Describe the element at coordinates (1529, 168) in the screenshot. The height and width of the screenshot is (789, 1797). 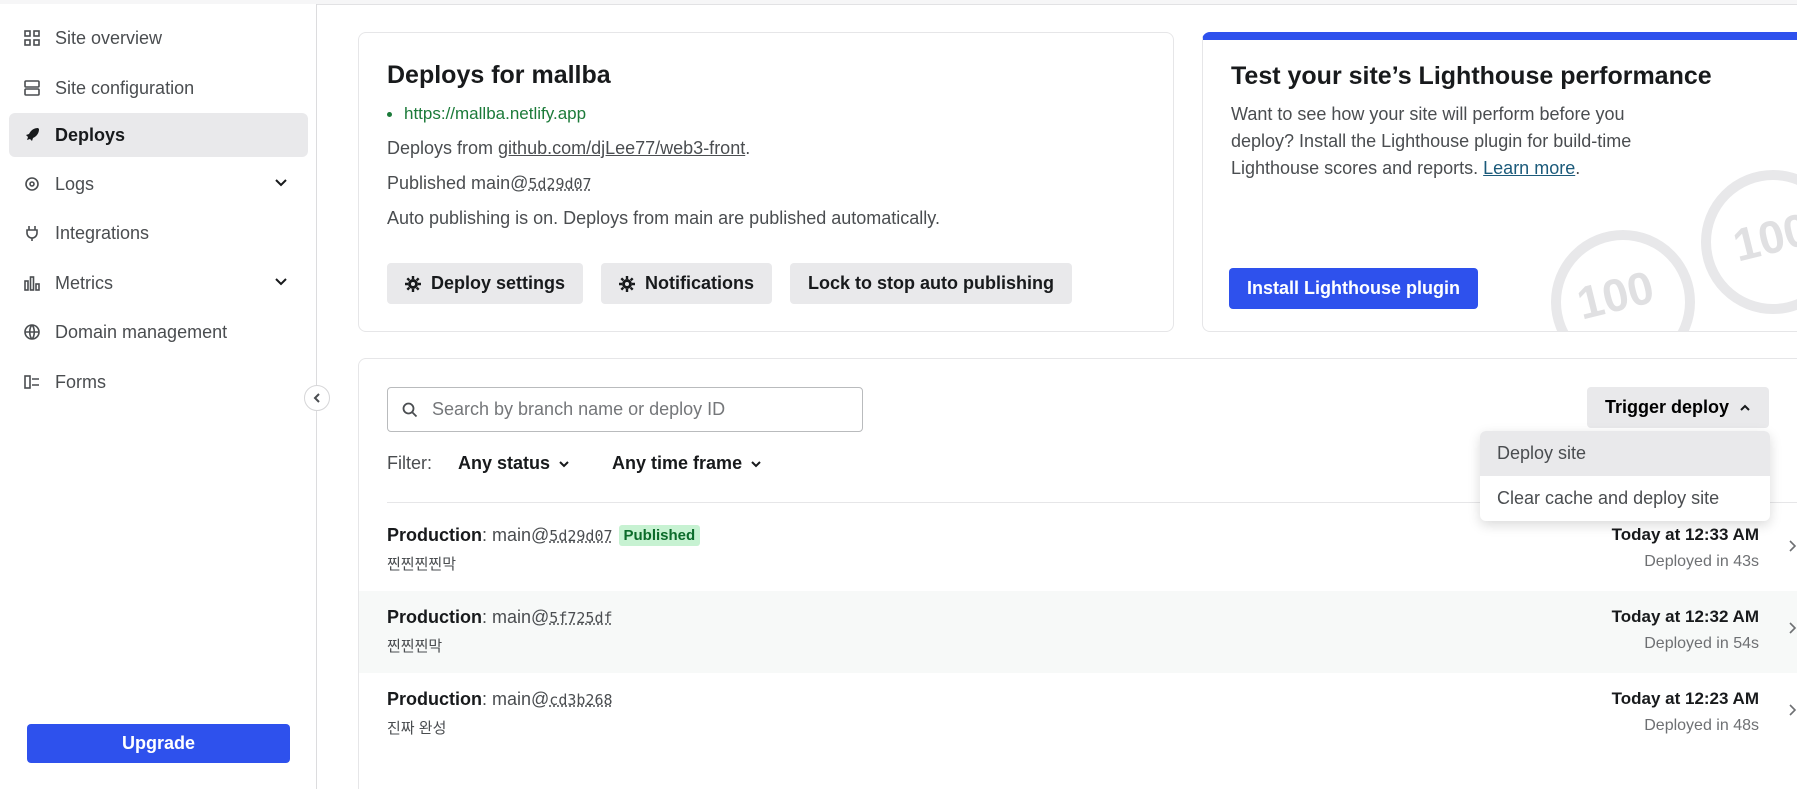
I see `learn-more-link: Learn more` at that location.